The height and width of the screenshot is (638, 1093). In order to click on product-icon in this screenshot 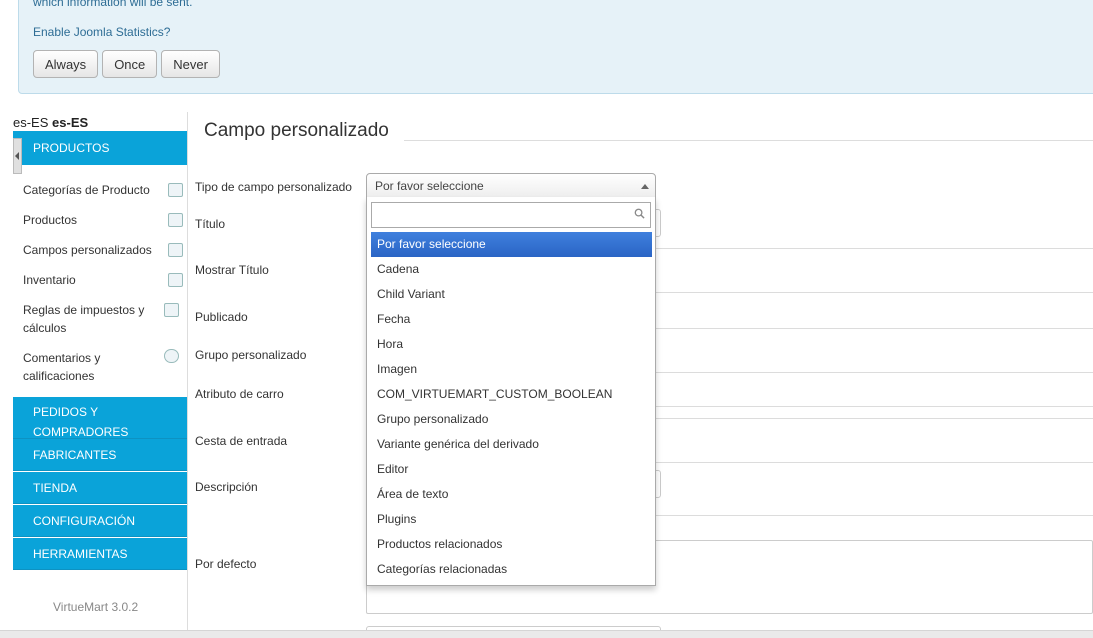, I will do `click(175, 220)`.